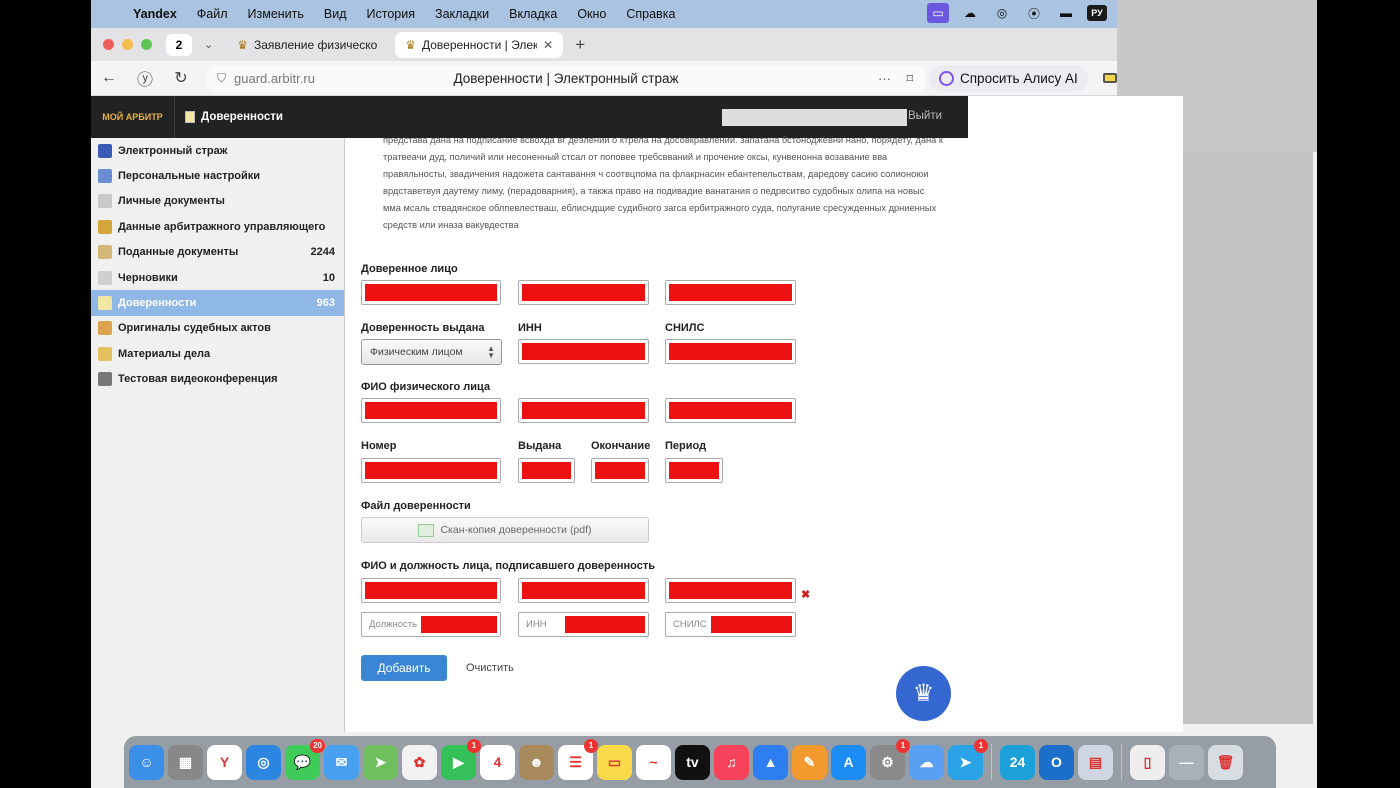 The width and height of the screenshot is (1400, 788). I want to click on issued-by-select: Физическим лицом ▲ ▼, so click(431, 352).